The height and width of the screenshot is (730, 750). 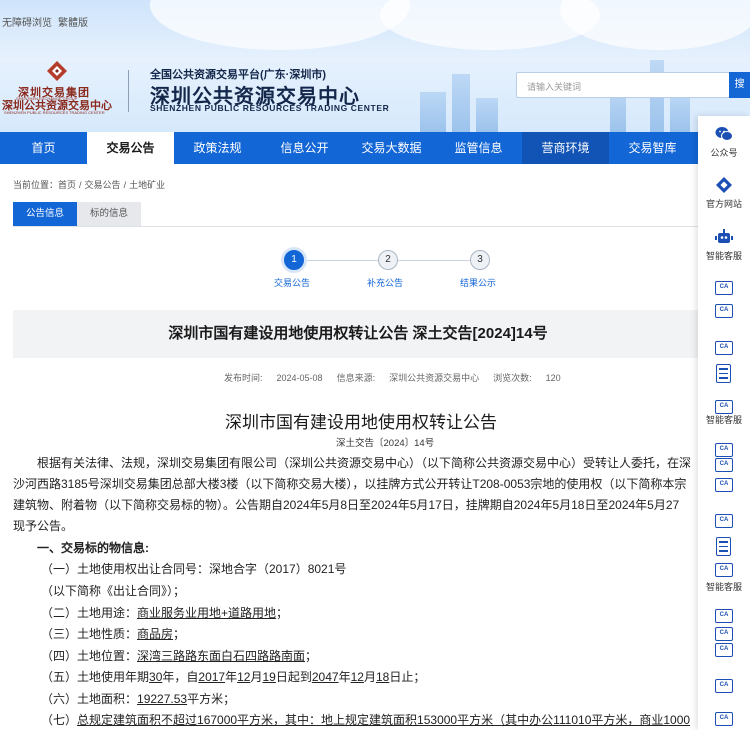 What do you see at coordinates (299, 378) in the screenshot?
I see `publish-date: 2024-05-08` at bounding box center [299, 378].